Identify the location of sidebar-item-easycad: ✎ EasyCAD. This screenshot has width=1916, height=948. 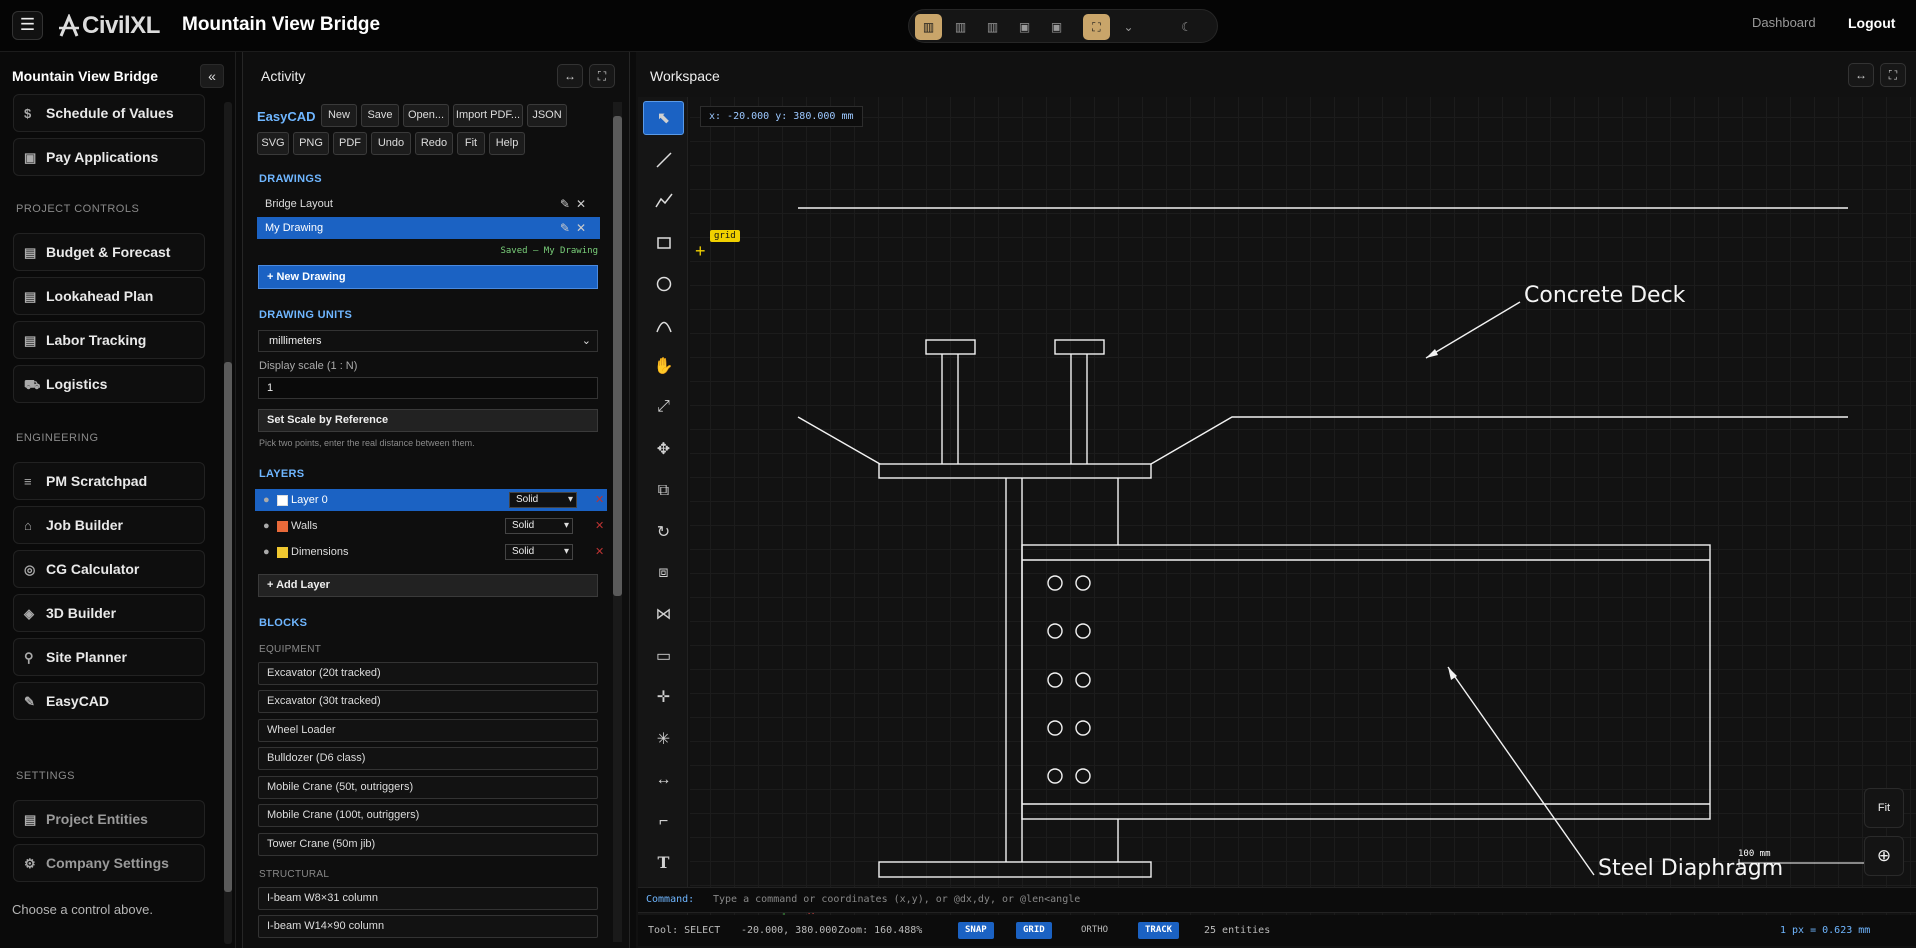
(109, 701).